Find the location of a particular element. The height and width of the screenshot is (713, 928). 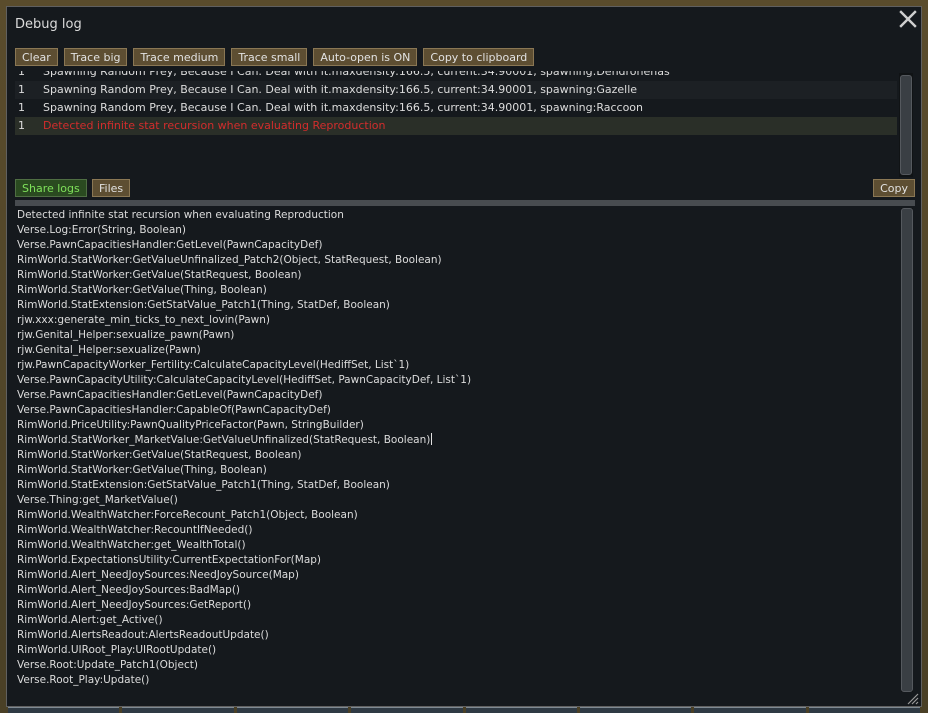

message-list-scrollbar is located at coordinates (906, 125).